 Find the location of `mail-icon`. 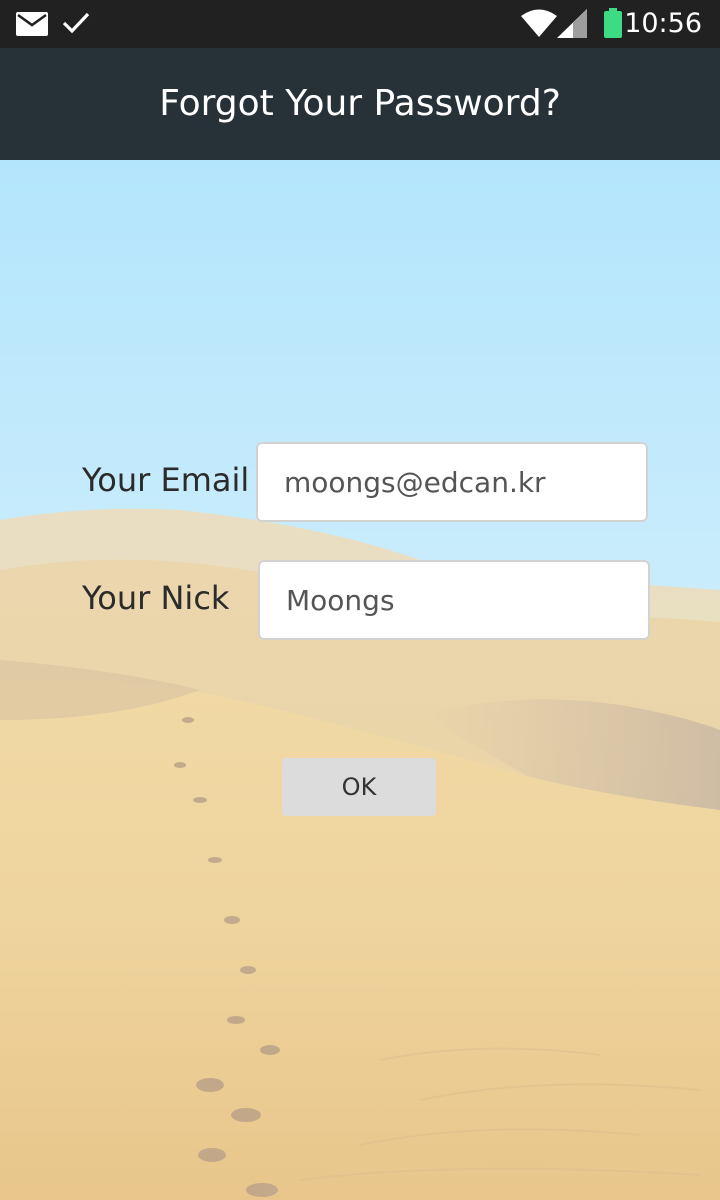

mail-icon is located at coordinates (32, 24).